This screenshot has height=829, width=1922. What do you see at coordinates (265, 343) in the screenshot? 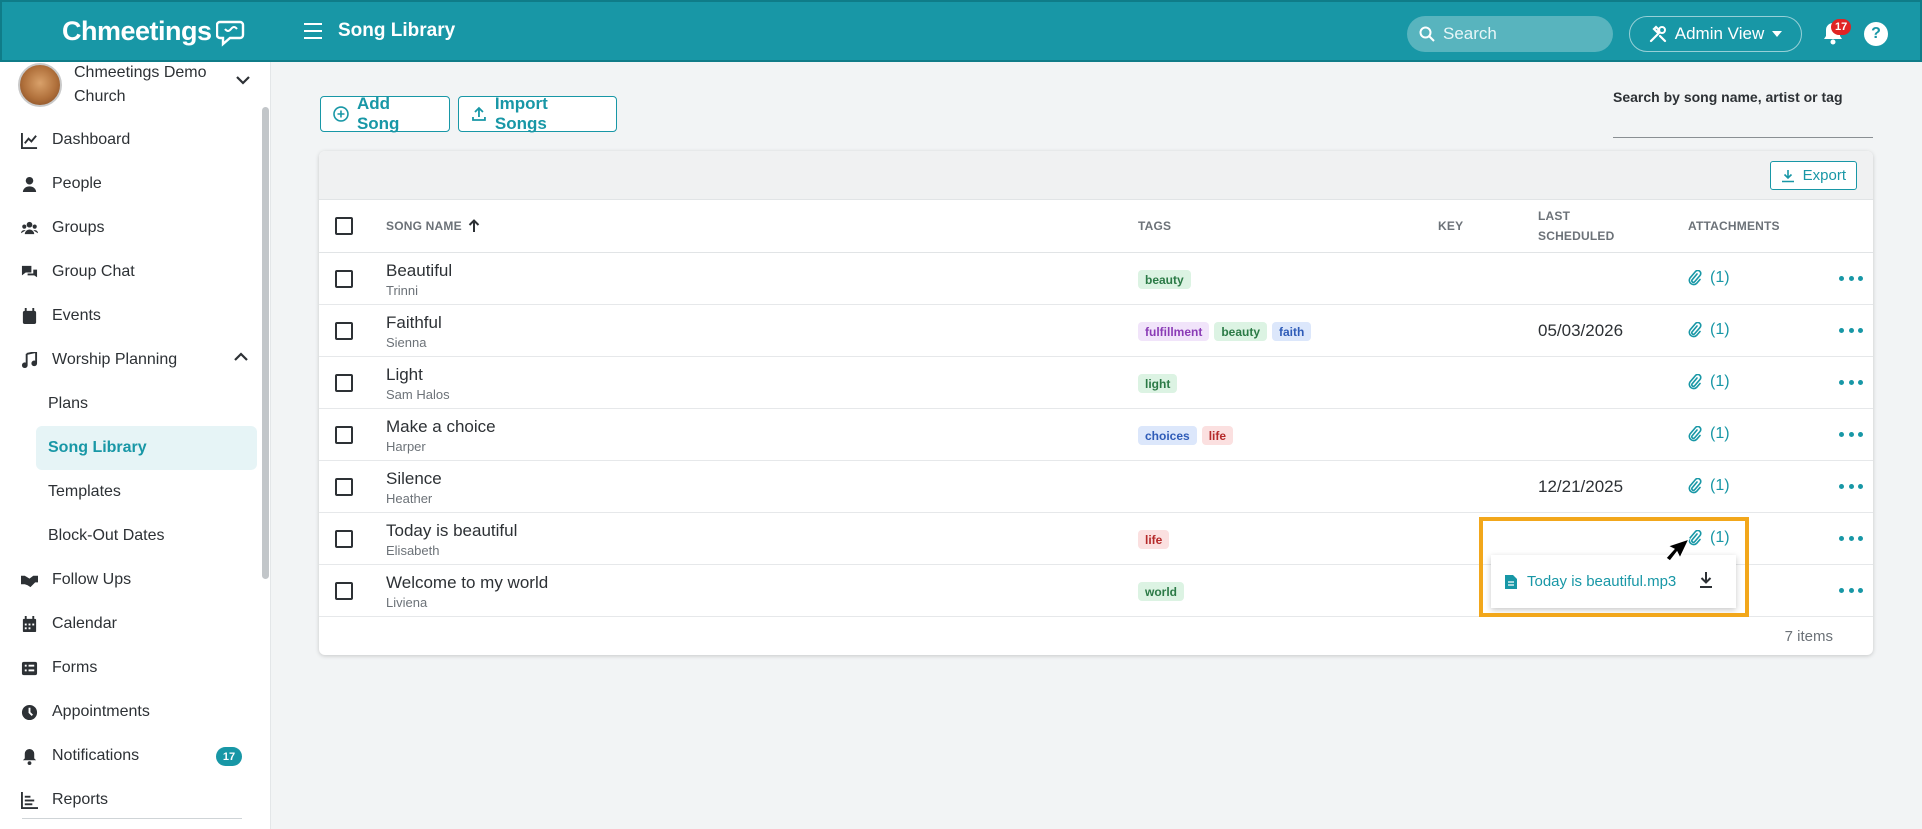
I see `sidebar-scrollbar` at bounding box center [265, 343].